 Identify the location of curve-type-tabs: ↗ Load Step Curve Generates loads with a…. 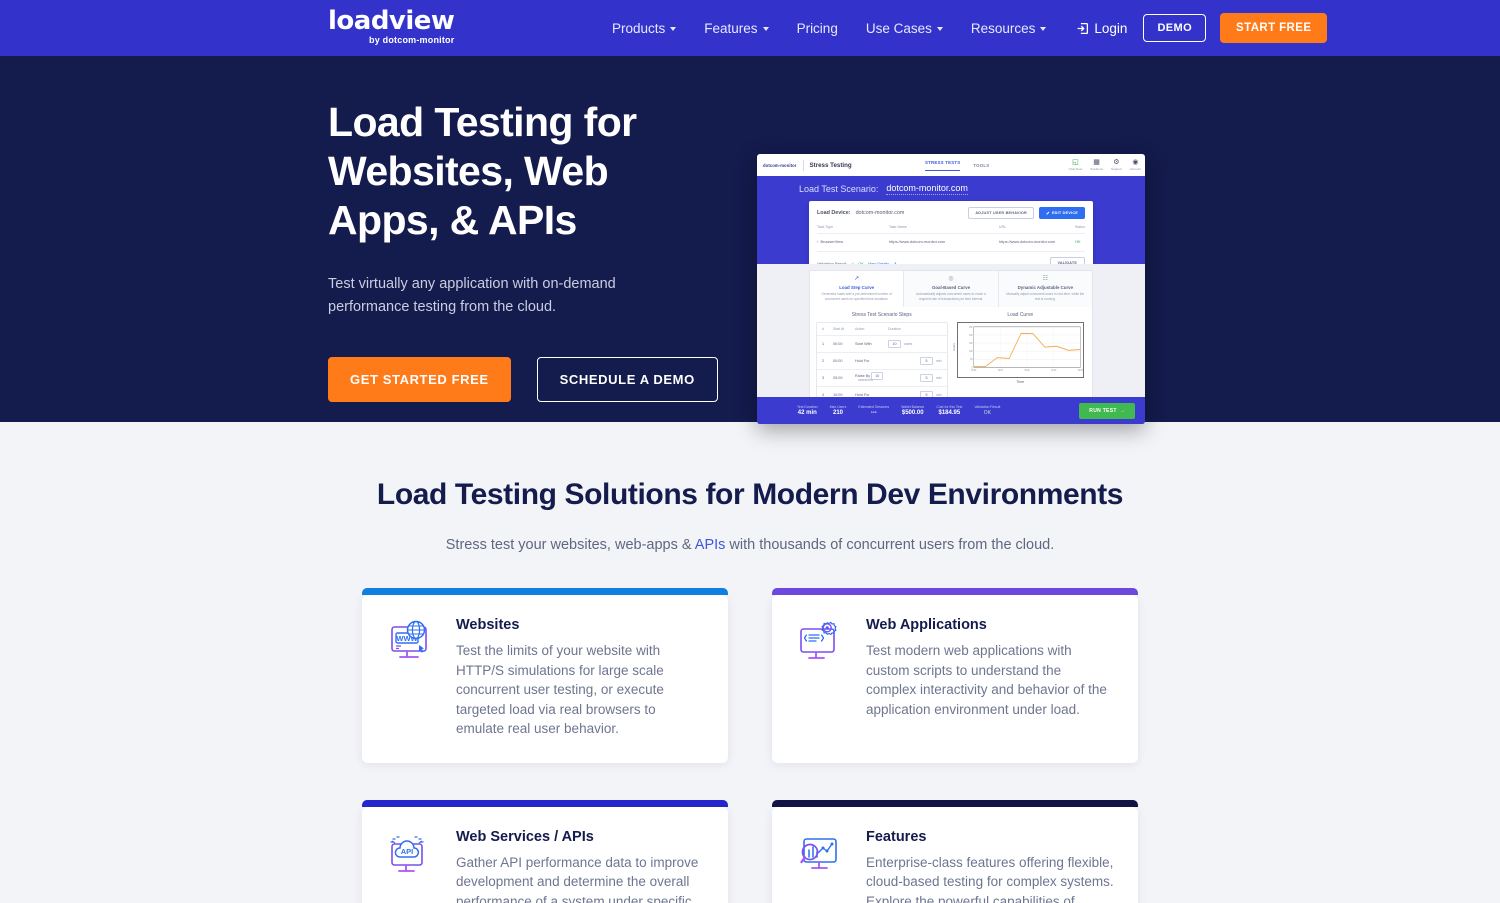
(951, 289).